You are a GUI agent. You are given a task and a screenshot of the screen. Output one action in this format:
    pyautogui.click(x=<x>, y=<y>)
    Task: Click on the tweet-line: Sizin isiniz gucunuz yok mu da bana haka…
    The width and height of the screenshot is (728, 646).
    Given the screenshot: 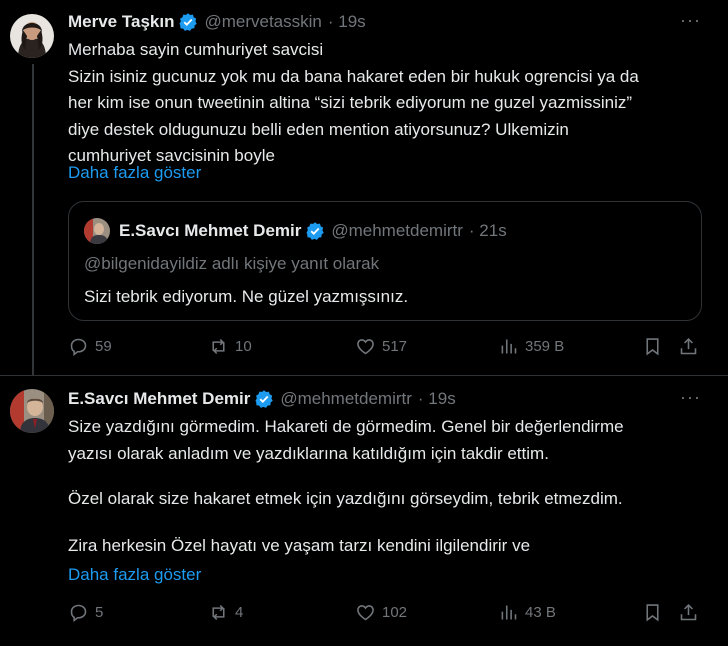 What is the action you would take?
    pyautogui.click(x=353, y=76)
    